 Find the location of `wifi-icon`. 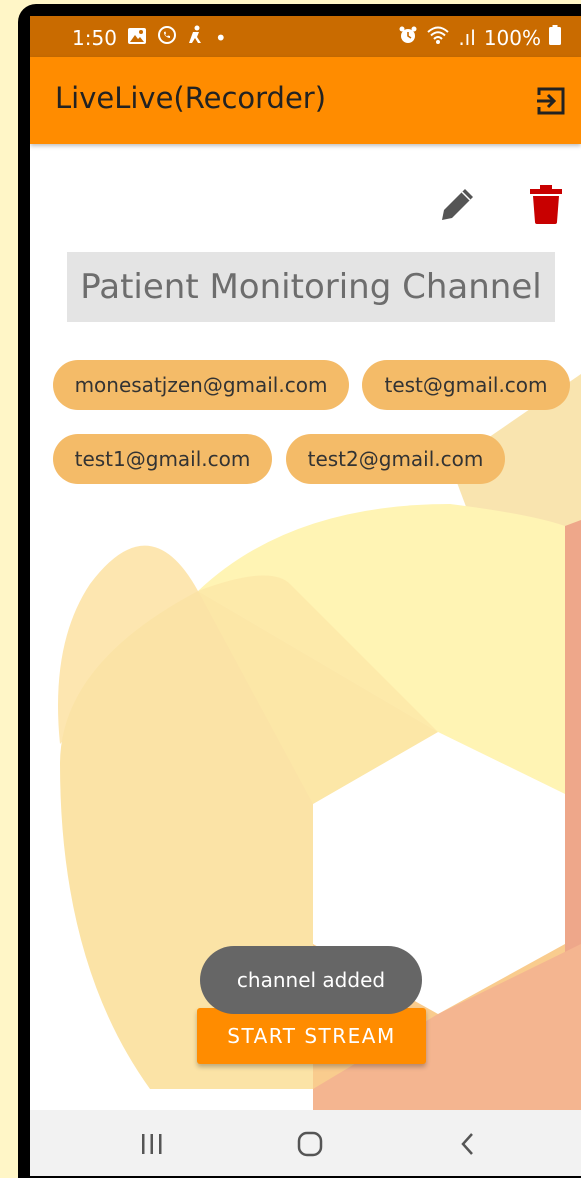

wifi-icon is located at coordinates (438, 37).